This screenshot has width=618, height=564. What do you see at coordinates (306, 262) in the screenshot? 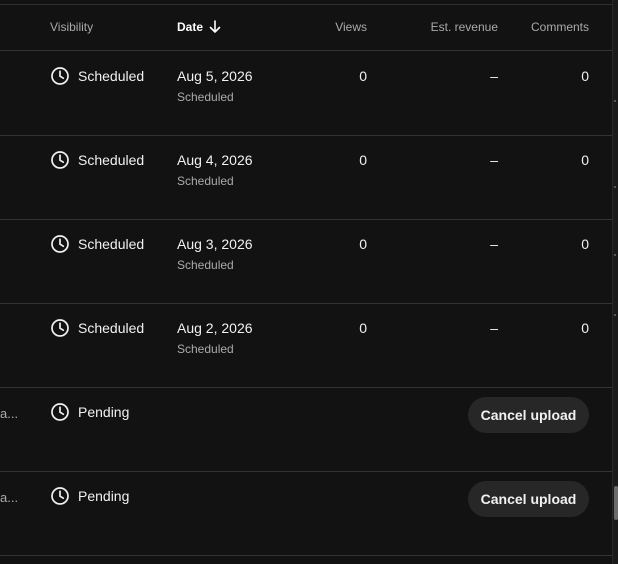
I see `table-row: Scheduled Aug 3, 2026 Scheduled 0 – 0` at bounding box center [306, 262].